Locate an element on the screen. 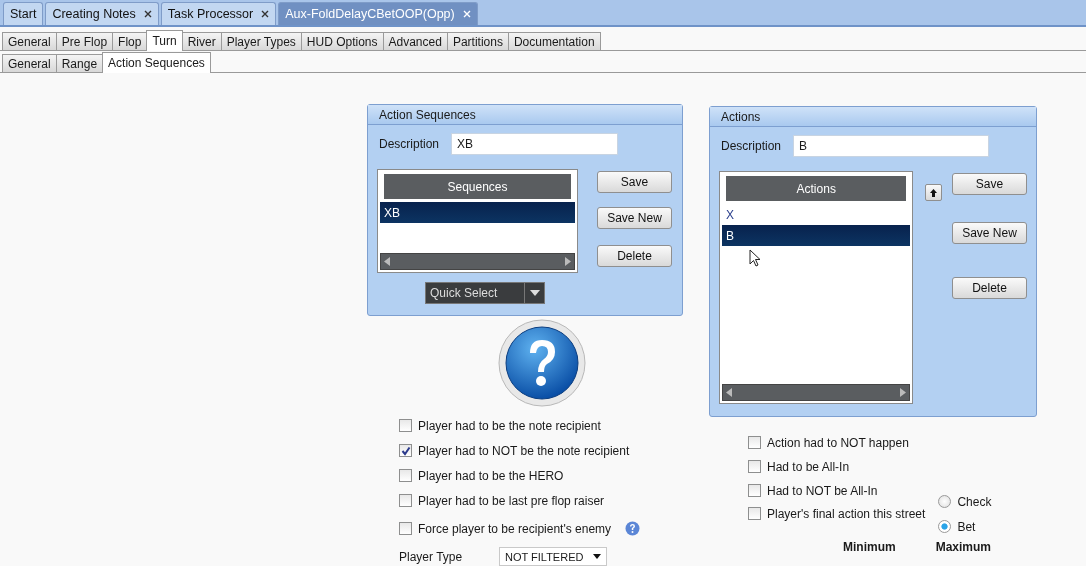  column-heading: Minimum is located at coordinates (869, 547).